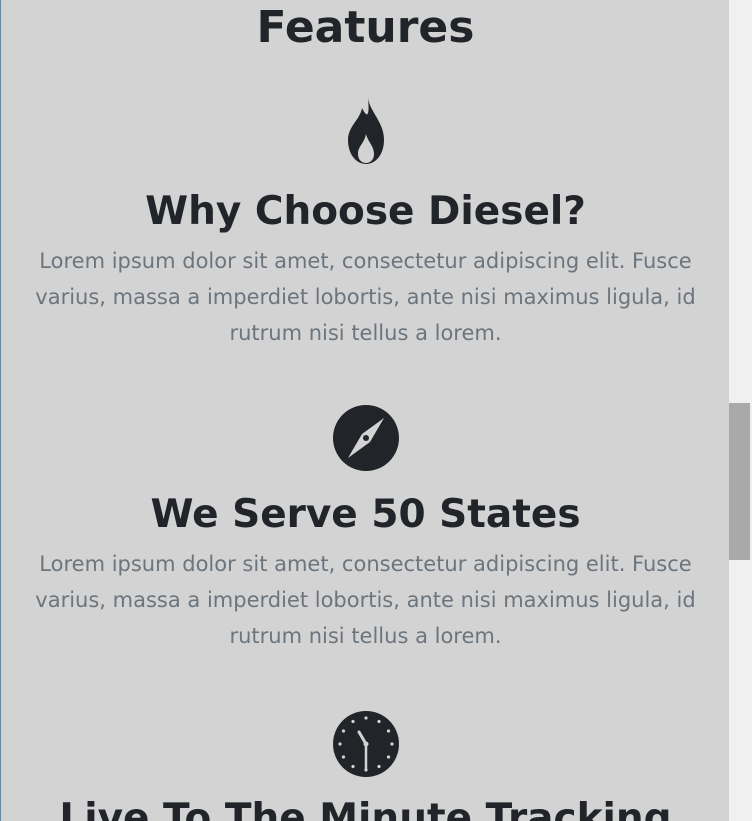 This screenshot has width=752, height=821. I want to click on flame-icon, so click(365, 131).